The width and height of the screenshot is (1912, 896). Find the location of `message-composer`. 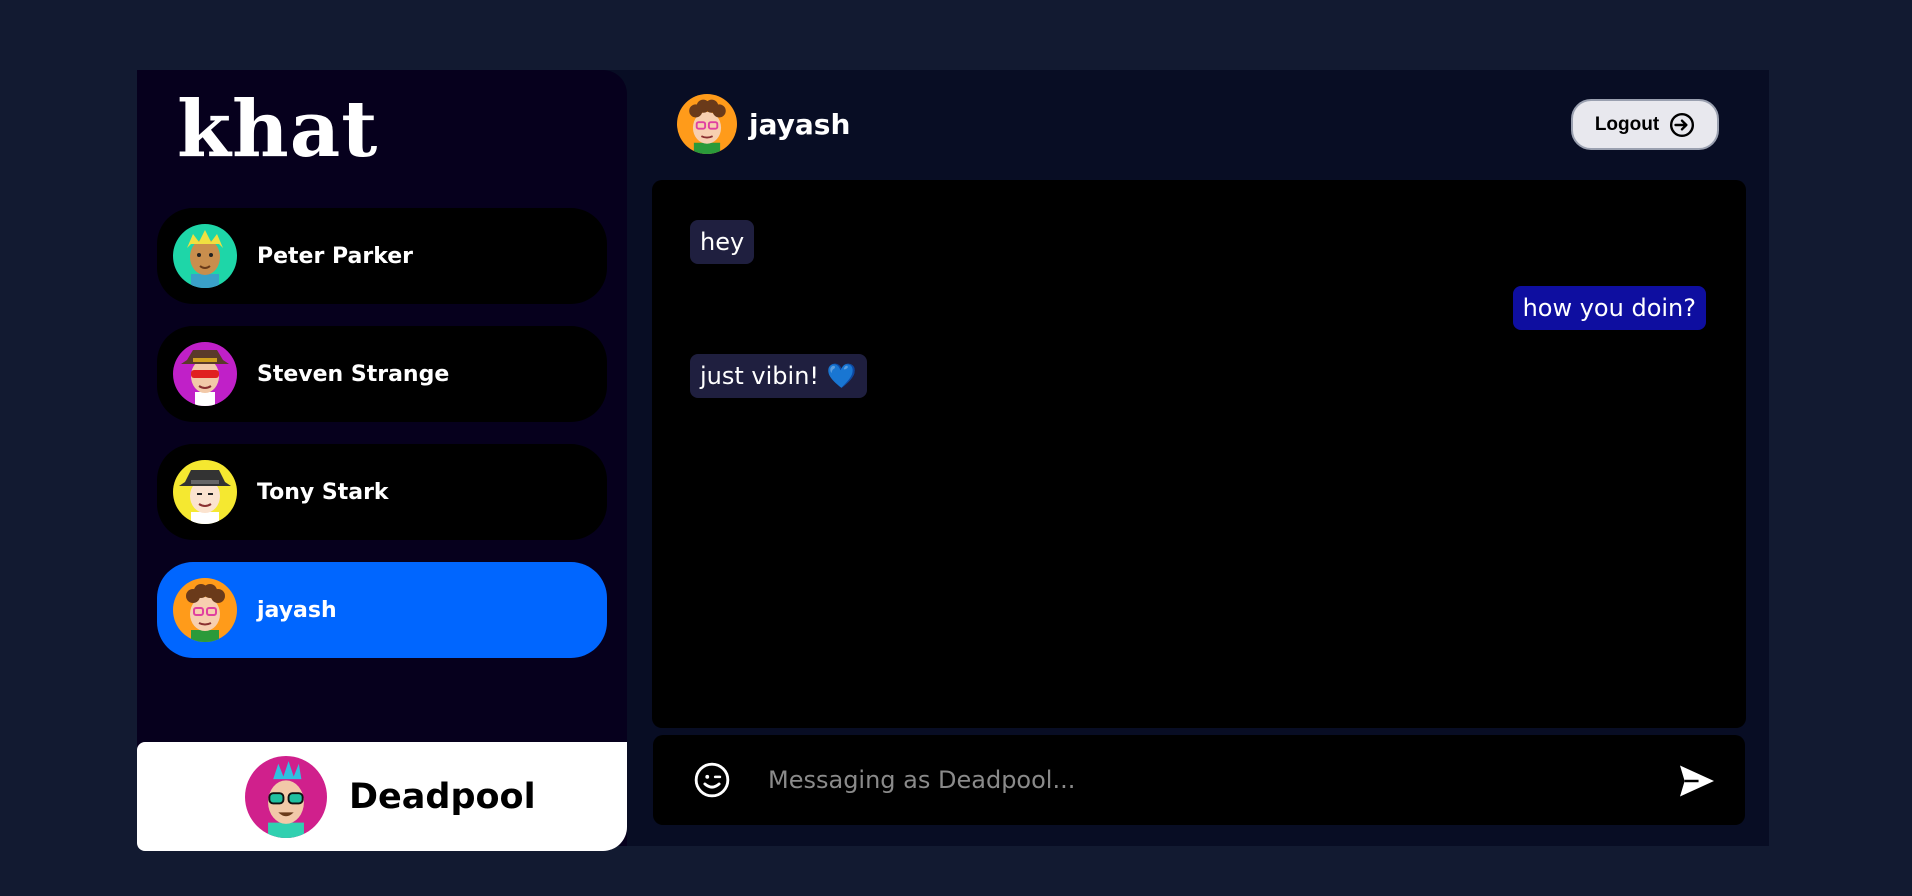

message-composer is located at coordinates (1199, 780).